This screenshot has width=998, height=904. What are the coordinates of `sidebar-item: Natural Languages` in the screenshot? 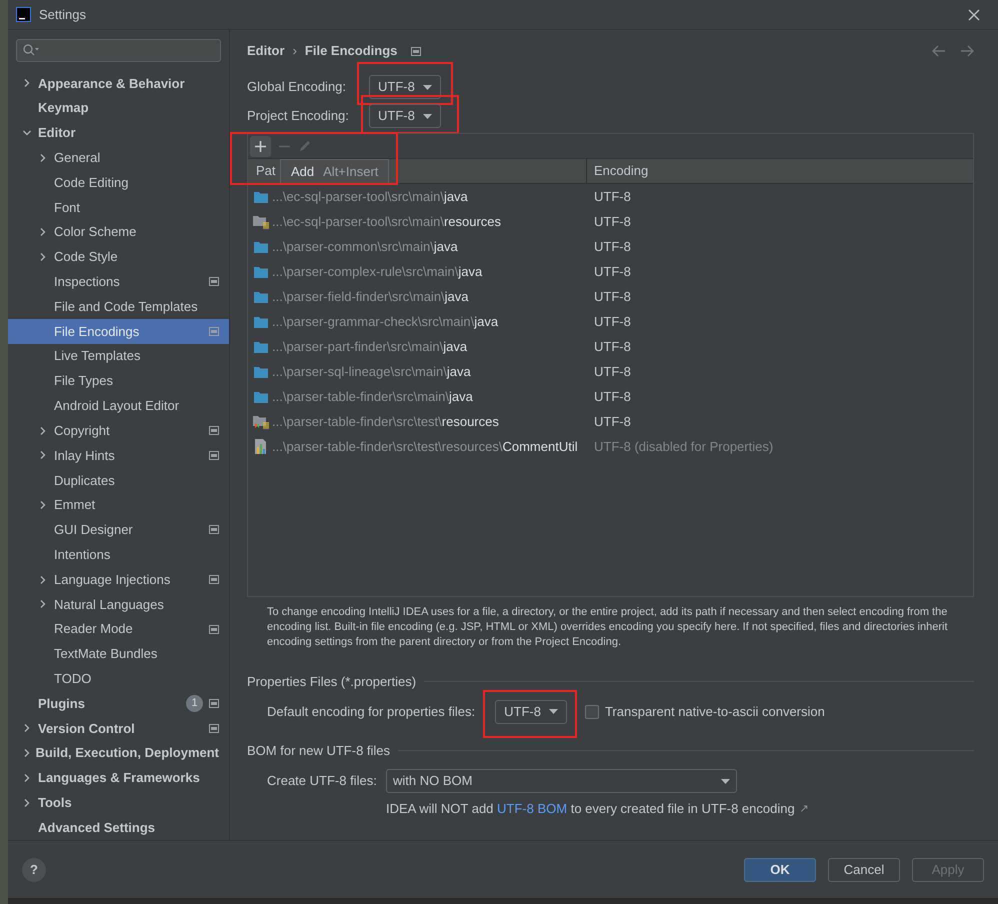 It's located at (118, 604).